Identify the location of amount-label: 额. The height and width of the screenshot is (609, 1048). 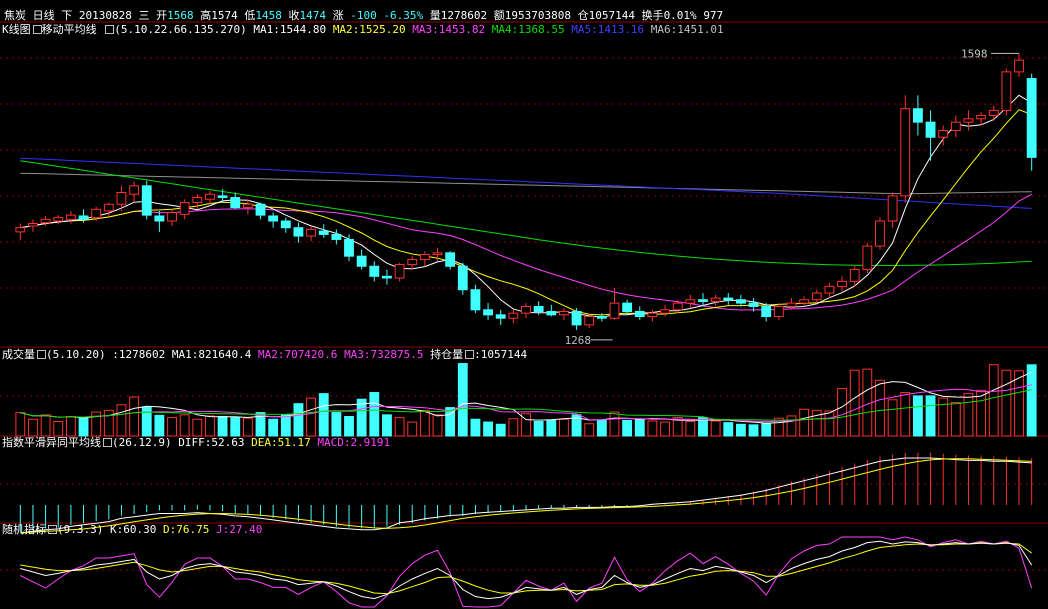
(499, 15).